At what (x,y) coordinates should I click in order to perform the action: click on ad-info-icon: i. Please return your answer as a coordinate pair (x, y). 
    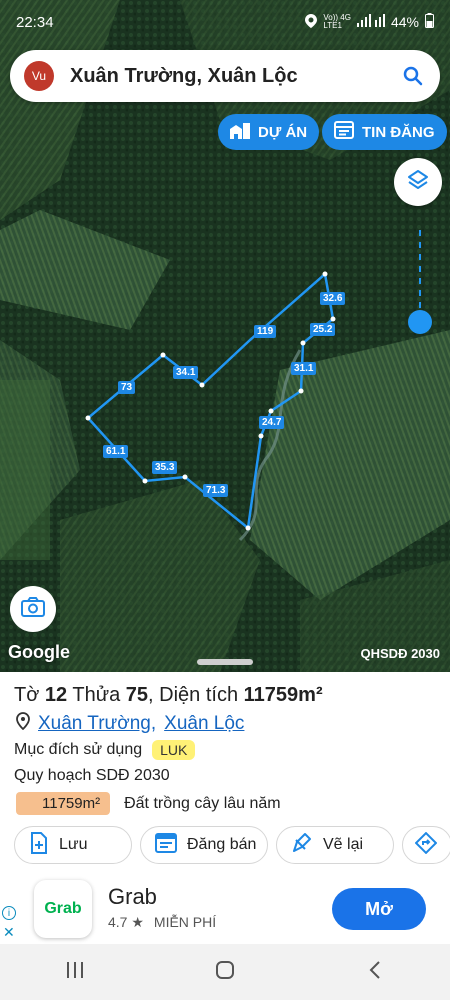
    Looking at the image, I should click on (9, 913).